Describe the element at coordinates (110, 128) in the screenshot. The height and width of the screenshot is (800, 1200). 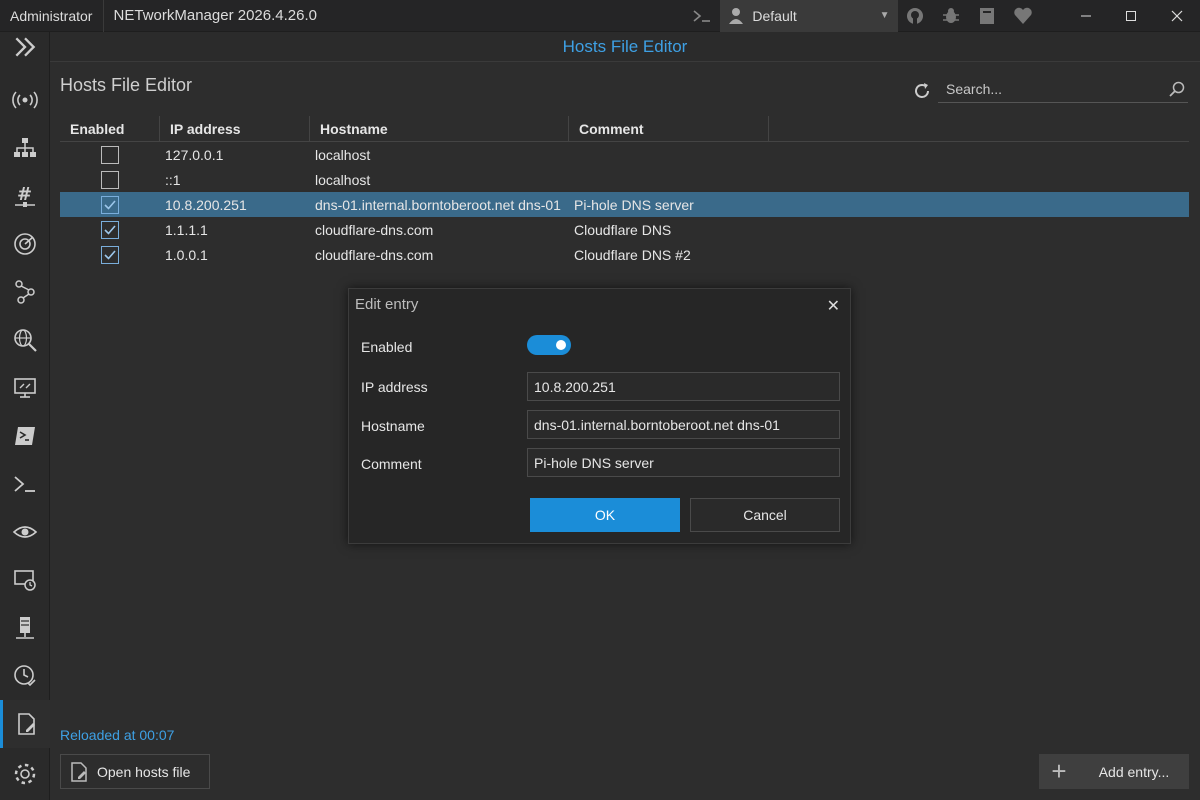
I see `column-header-enabled: Enabled` at that location.